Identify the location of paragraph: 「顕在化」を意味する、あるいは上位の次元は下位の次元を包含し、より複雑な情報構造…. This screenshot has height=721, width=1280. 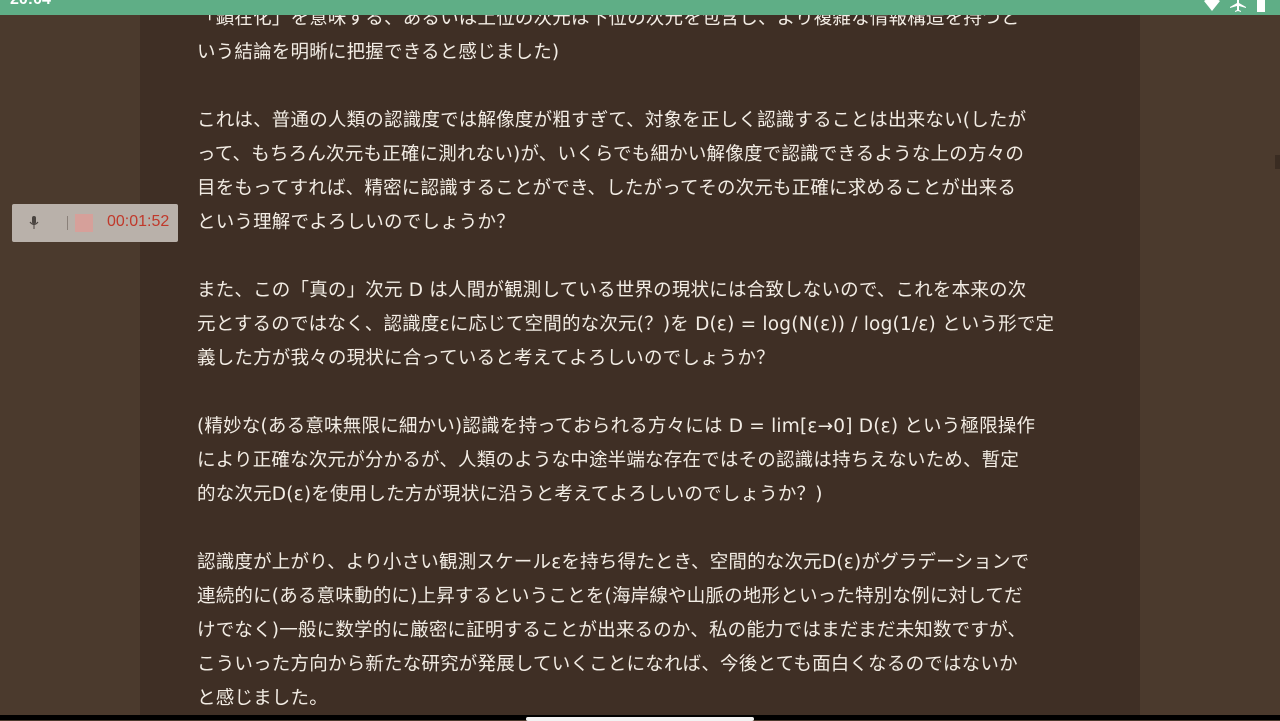
(647, 42).